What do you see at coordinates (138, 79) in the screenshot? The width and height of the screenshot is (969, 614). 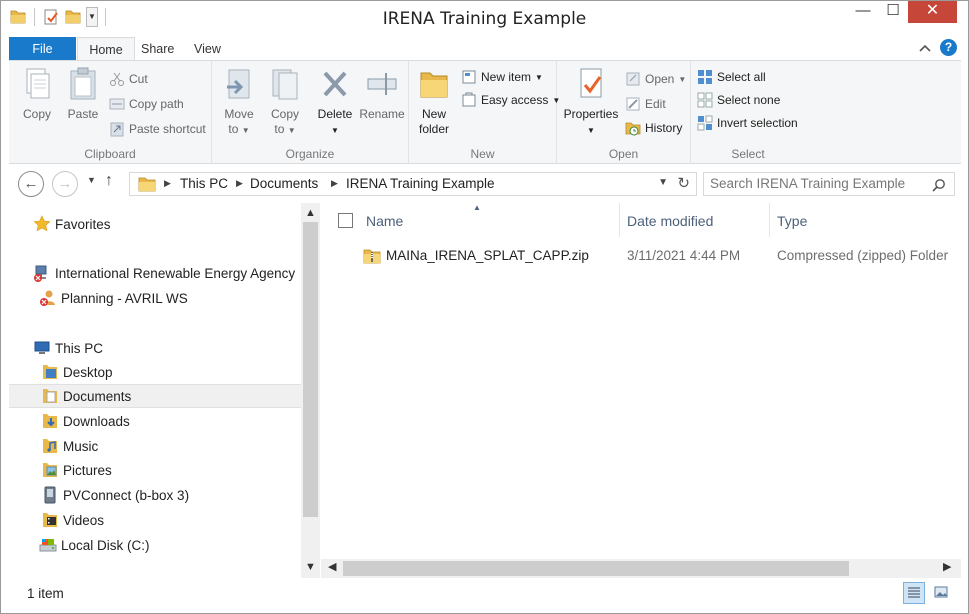 I see `cut-label: Cut` at bounding box center [138, 79].